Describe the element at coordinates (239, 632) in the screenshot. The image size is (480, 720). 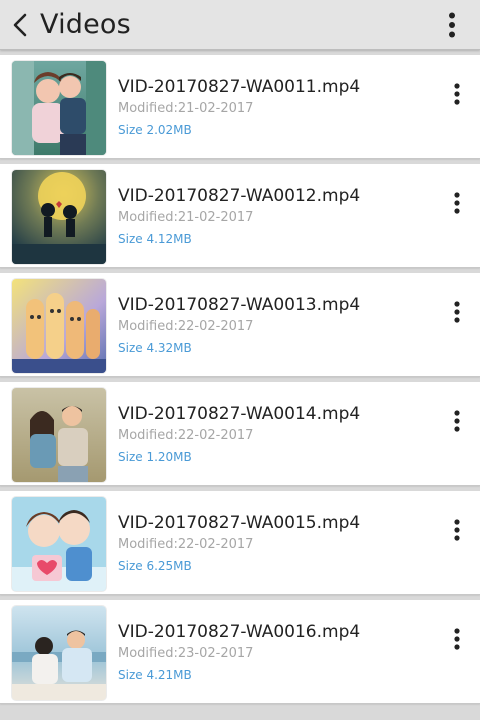
I see `video-filename: VID-20170827-WA0016.mp4` at that location.